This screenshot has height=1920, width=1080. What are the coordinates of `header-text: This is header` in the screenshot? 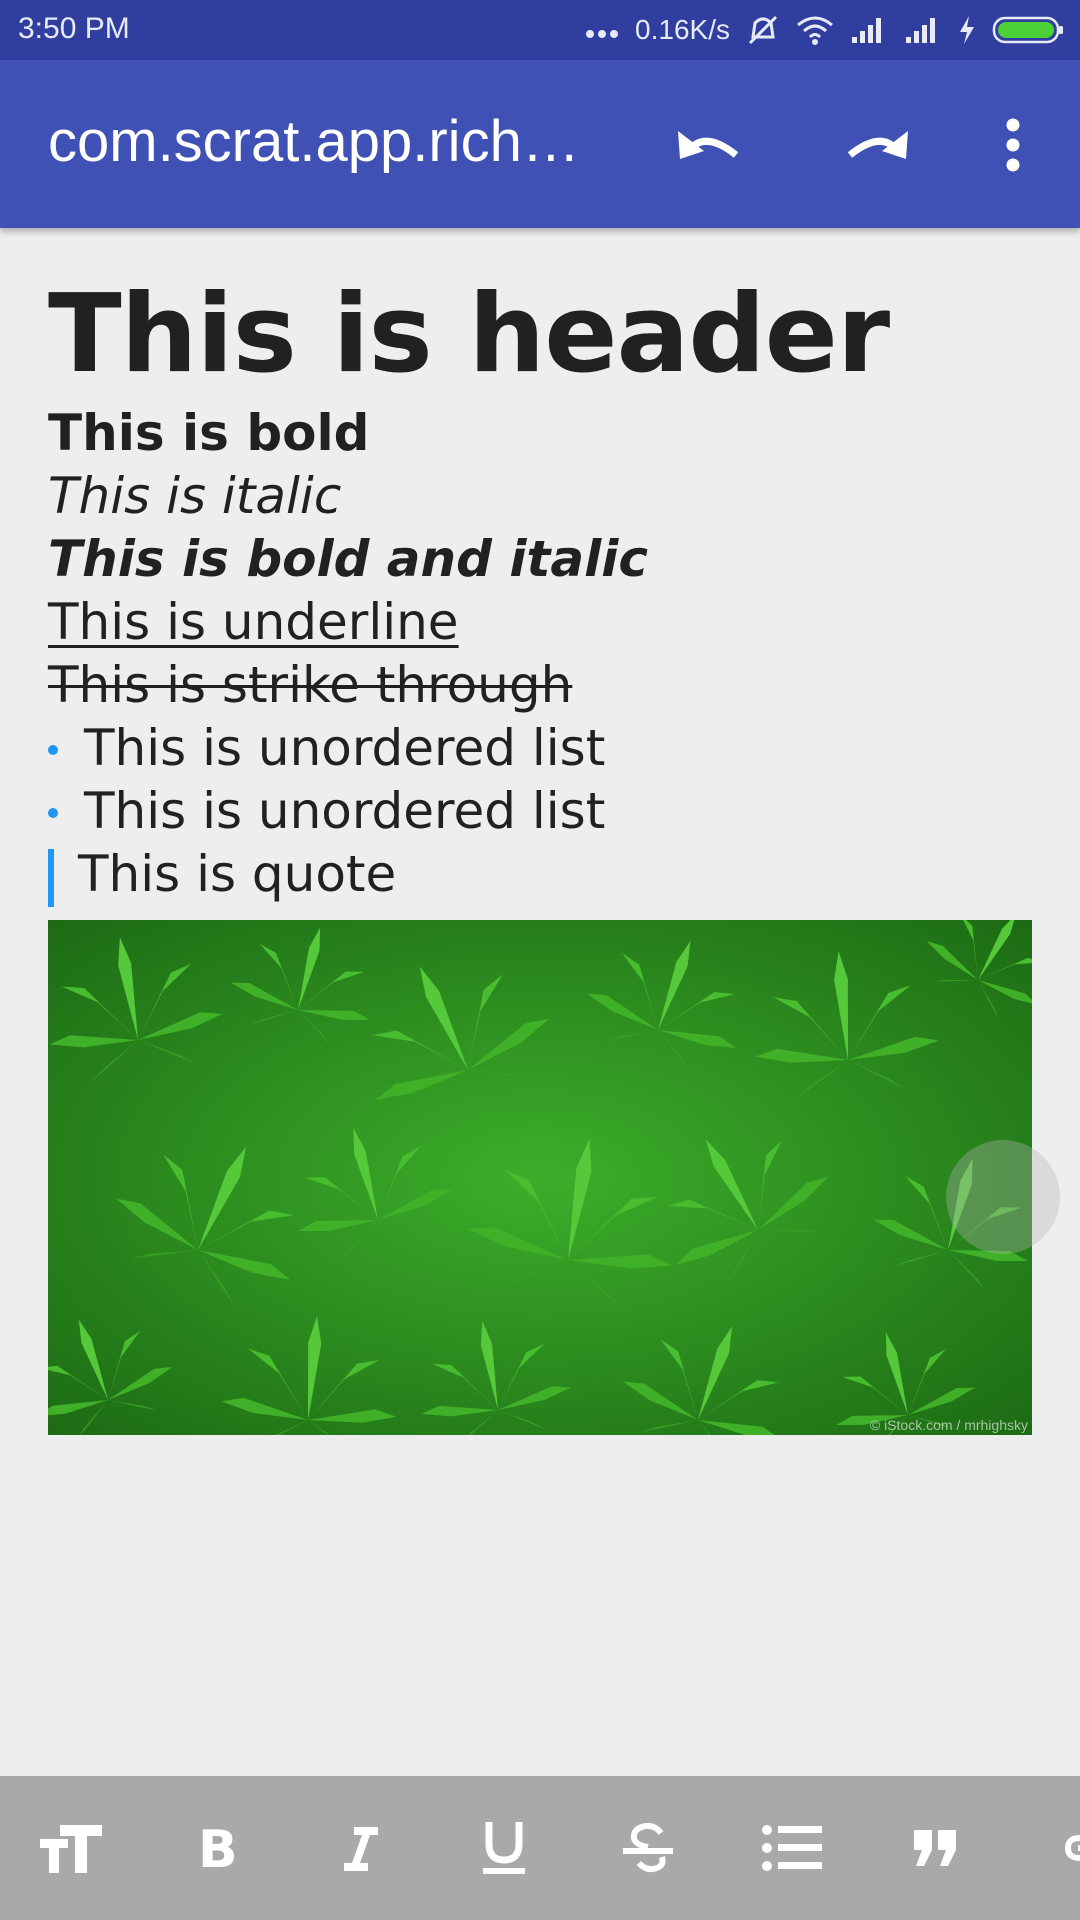 It's located at (540, 335).